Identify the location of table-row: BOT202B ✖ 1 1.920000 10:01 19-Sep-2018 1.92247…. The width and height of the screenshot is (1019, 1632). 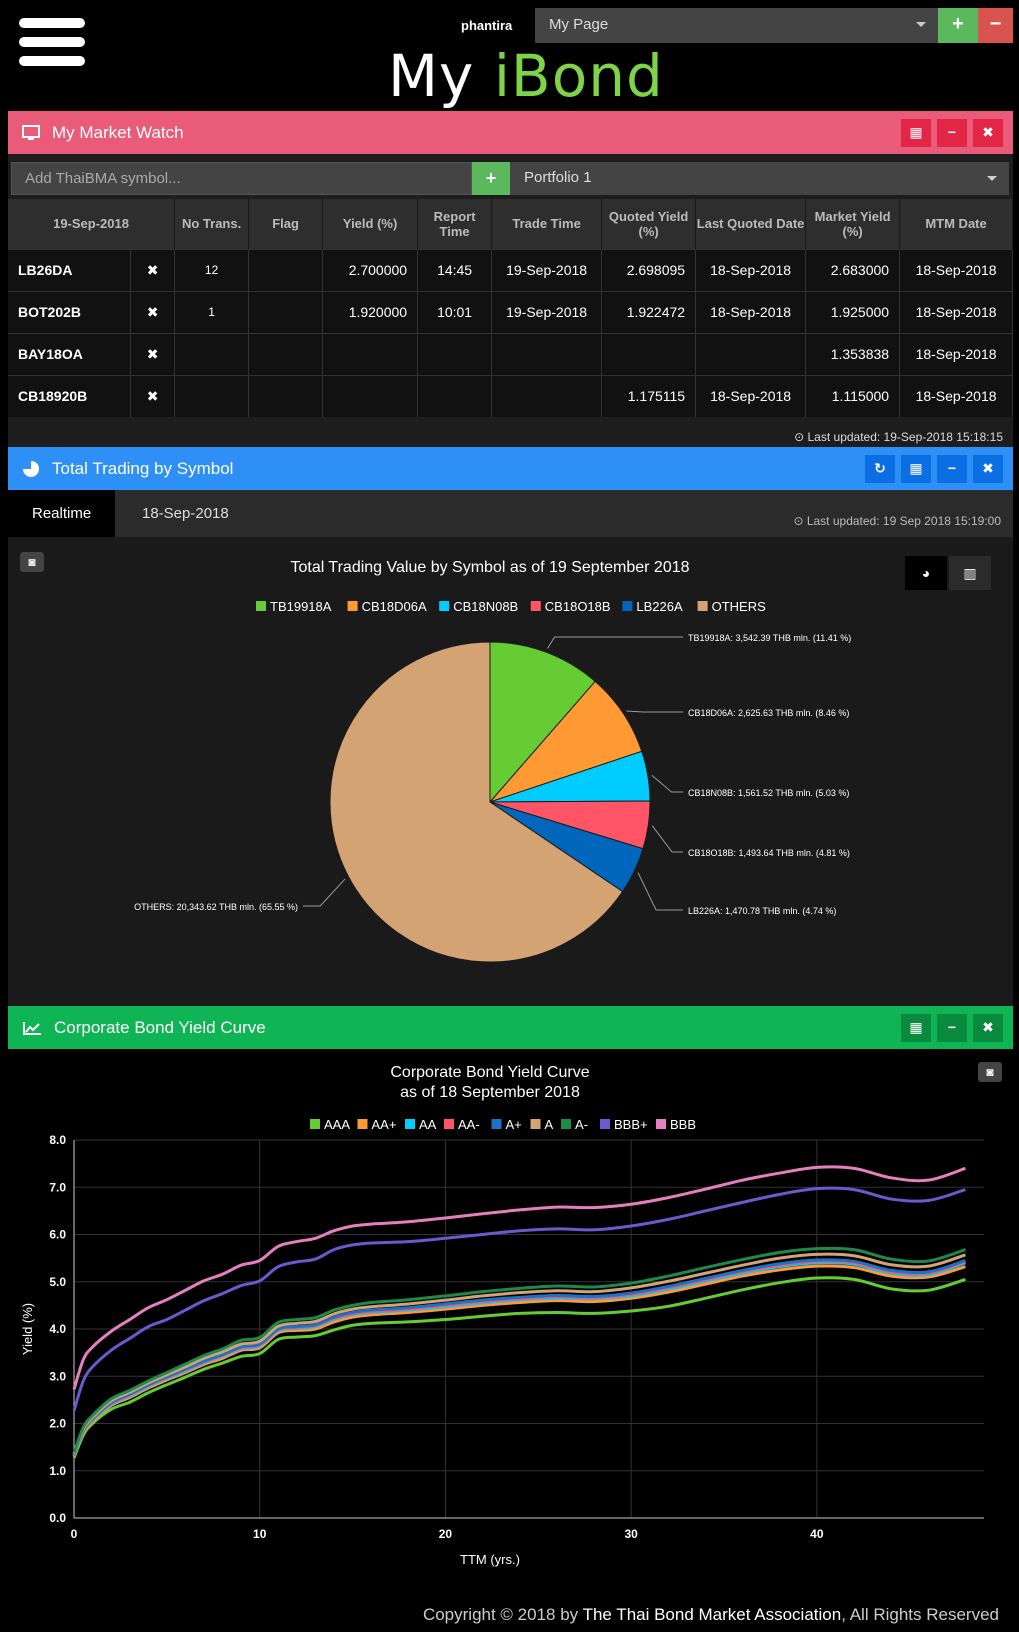
(510, 311).